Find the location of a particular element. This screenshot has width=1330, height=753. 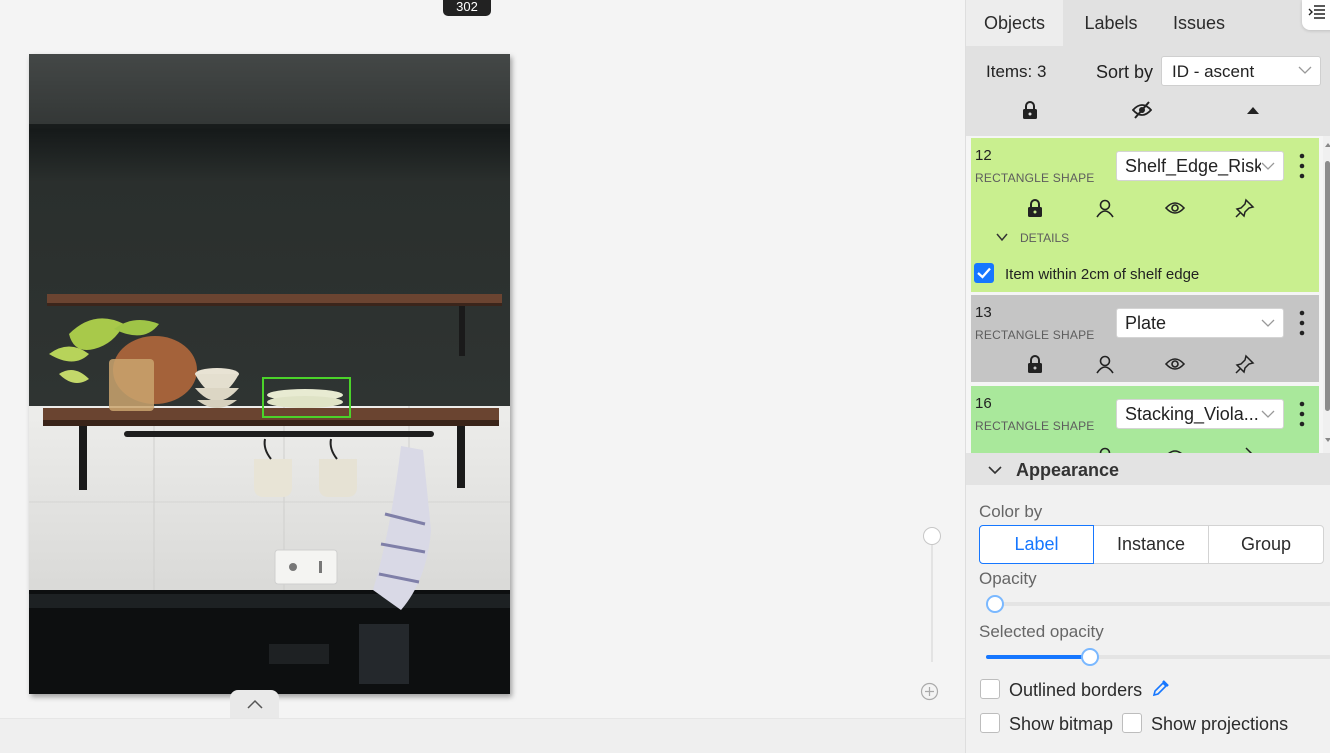

panel-toggle-button is located at coordinates (1316, 15).